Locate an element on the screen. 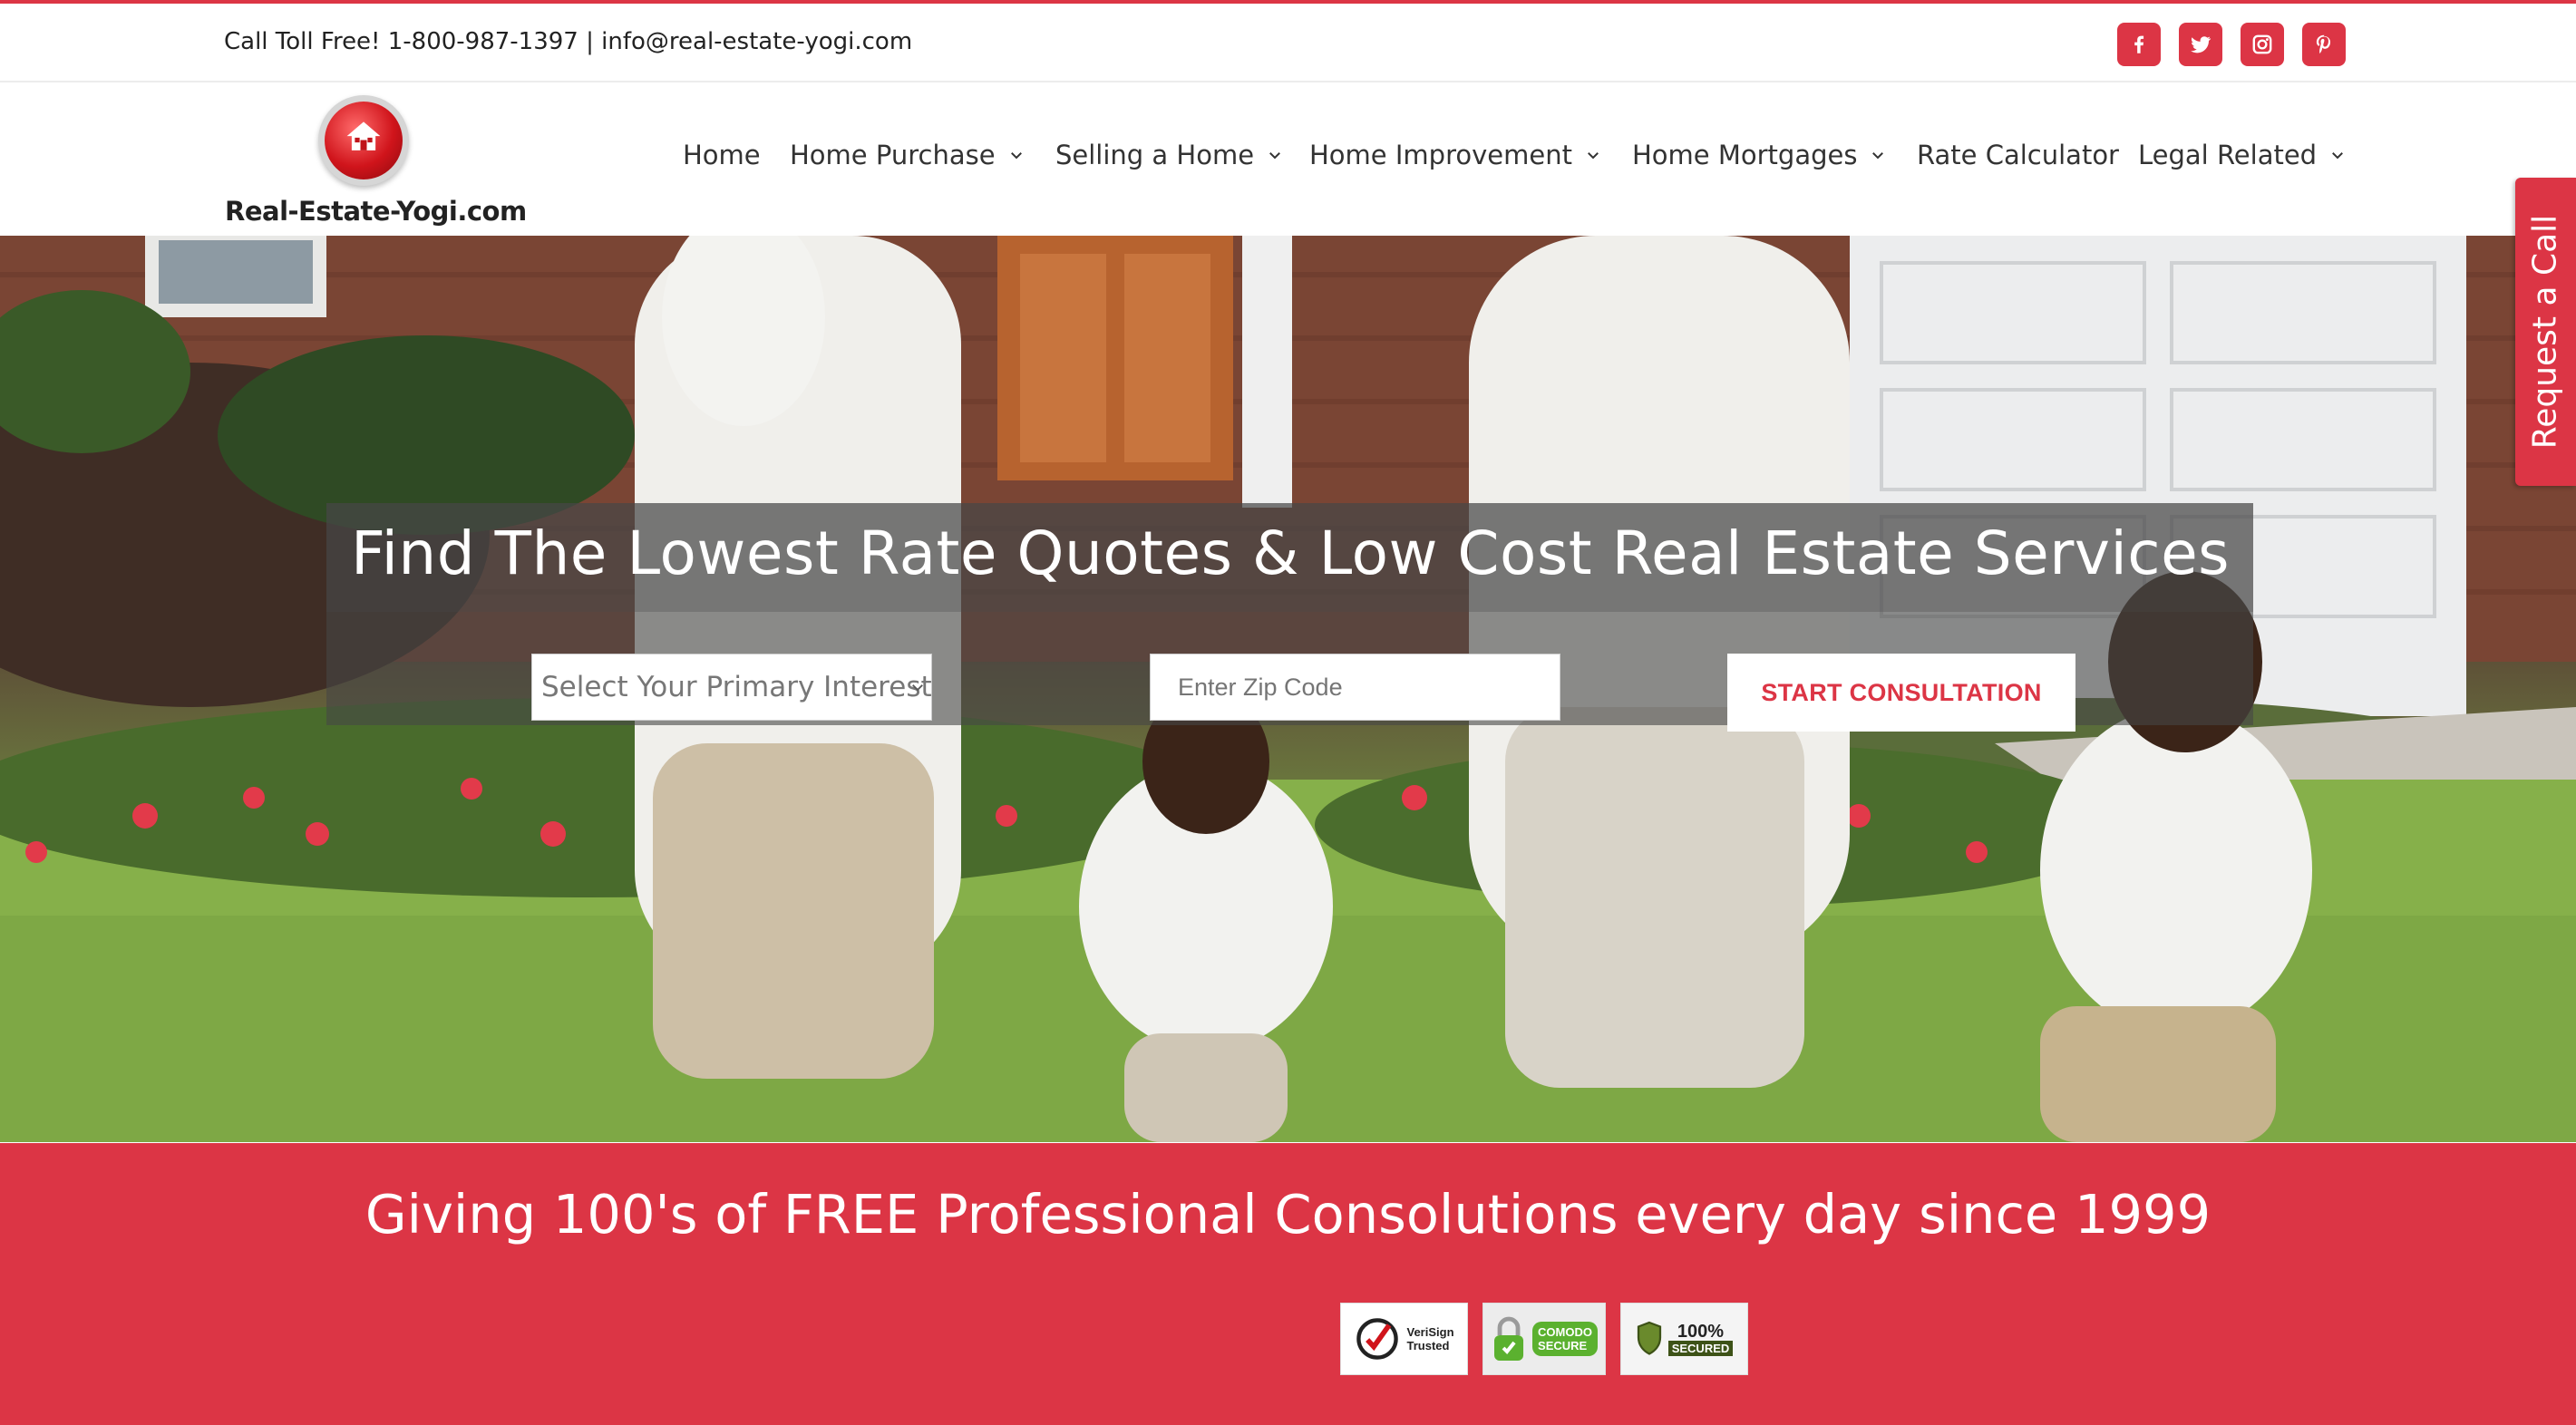  nav-label: Home Mortgages is located at coordinates (1745, 155).